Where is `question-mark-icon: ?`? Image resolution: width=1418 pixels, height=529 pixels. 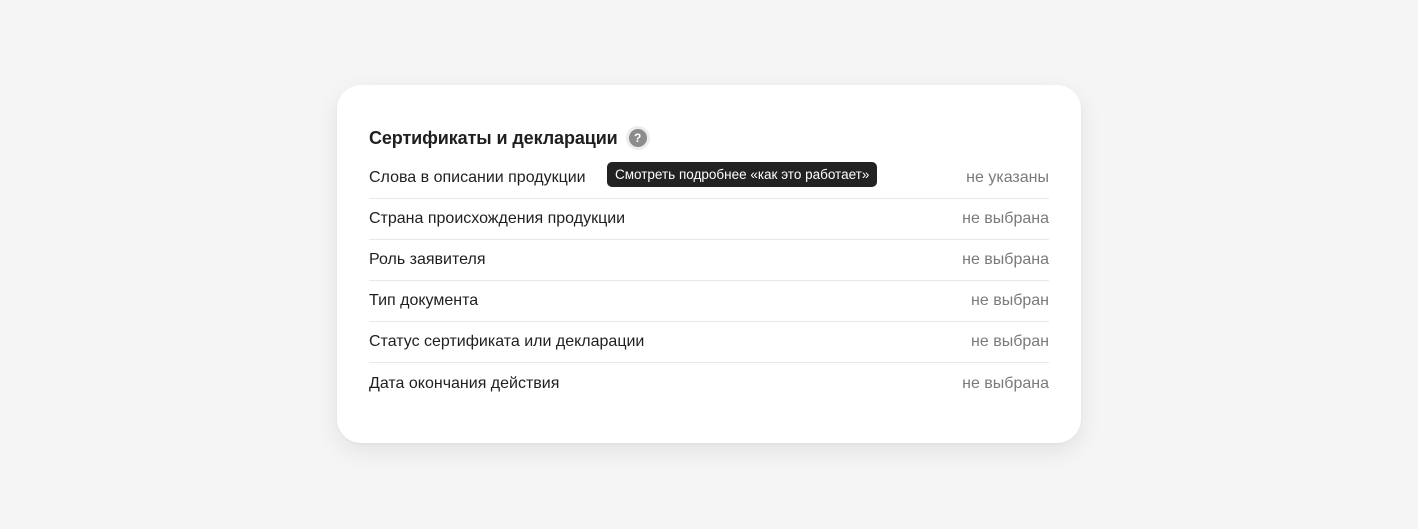
question-mark-icon: ? is located at coordinates (637, 138).